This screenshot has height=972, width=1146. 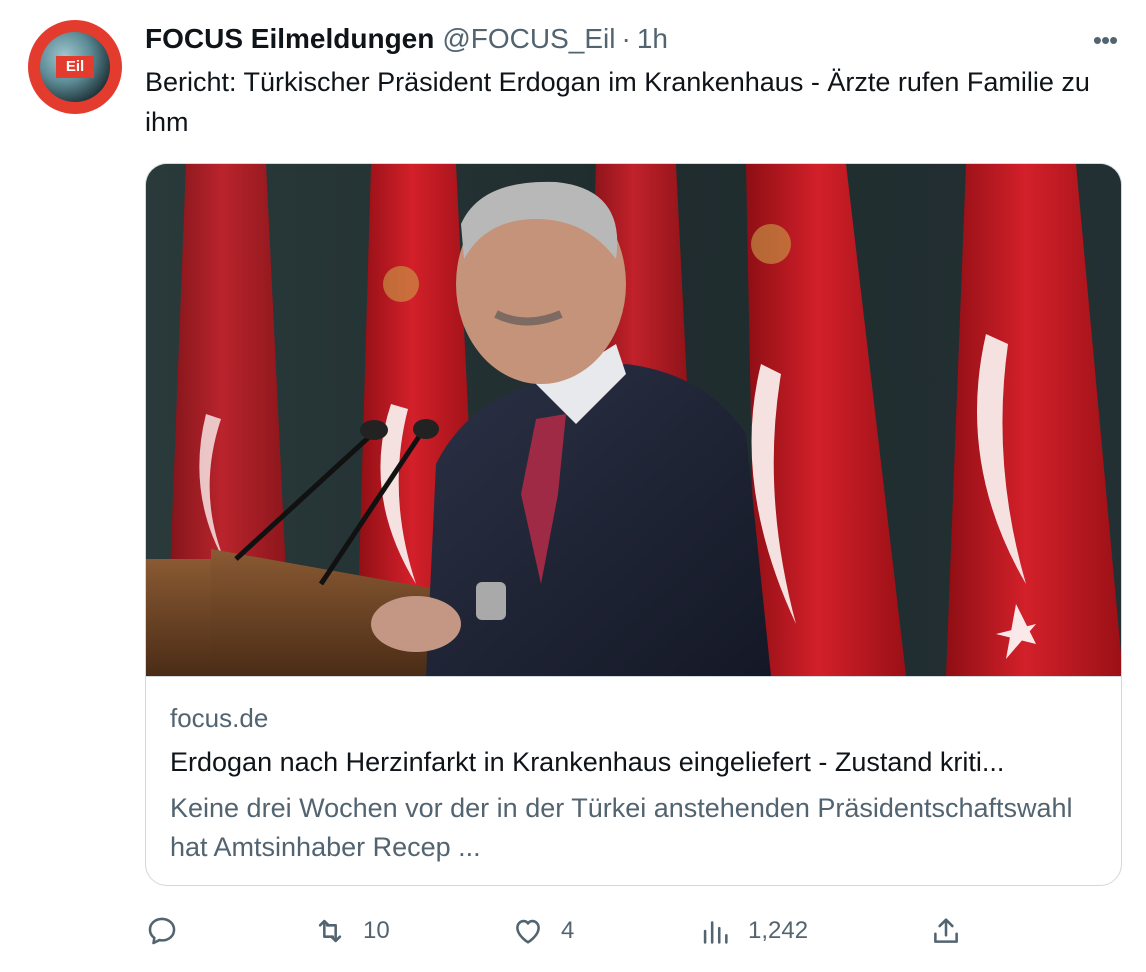 I want to click on share-button, so click(x=946, y=931).